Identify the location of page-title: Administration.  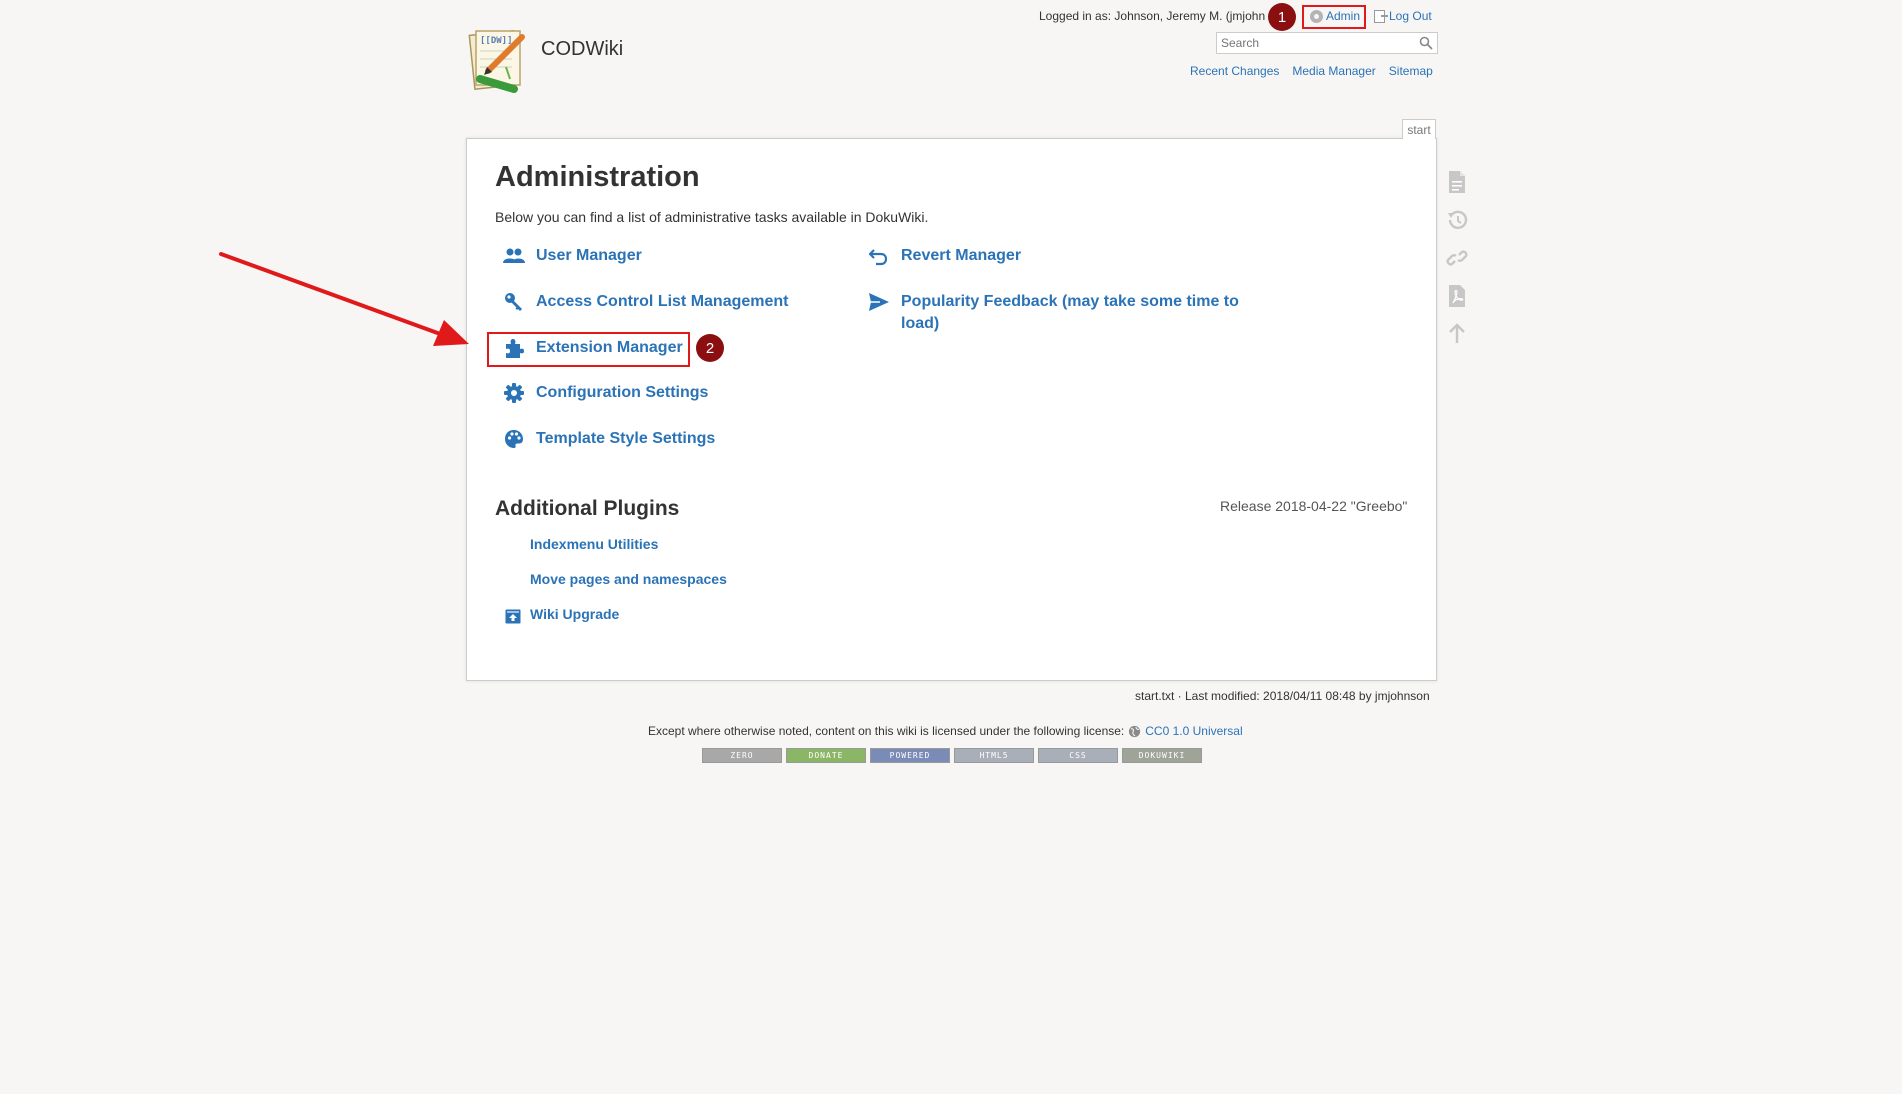
(597, 177).